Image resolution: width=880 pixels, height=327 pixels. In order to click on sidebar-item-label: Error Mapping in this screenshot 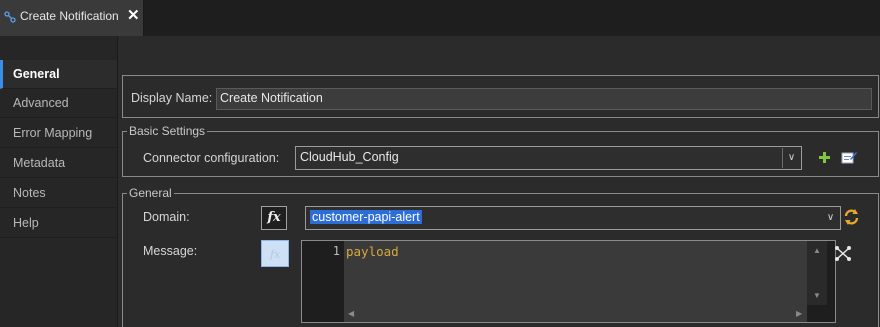, I will do `click(53, 133)`.